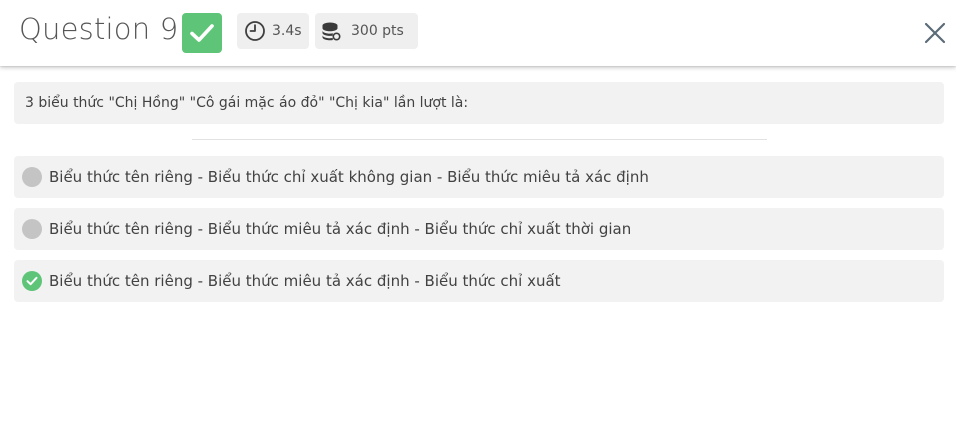  I want to click on checkmark-icon, so click(202, 33).